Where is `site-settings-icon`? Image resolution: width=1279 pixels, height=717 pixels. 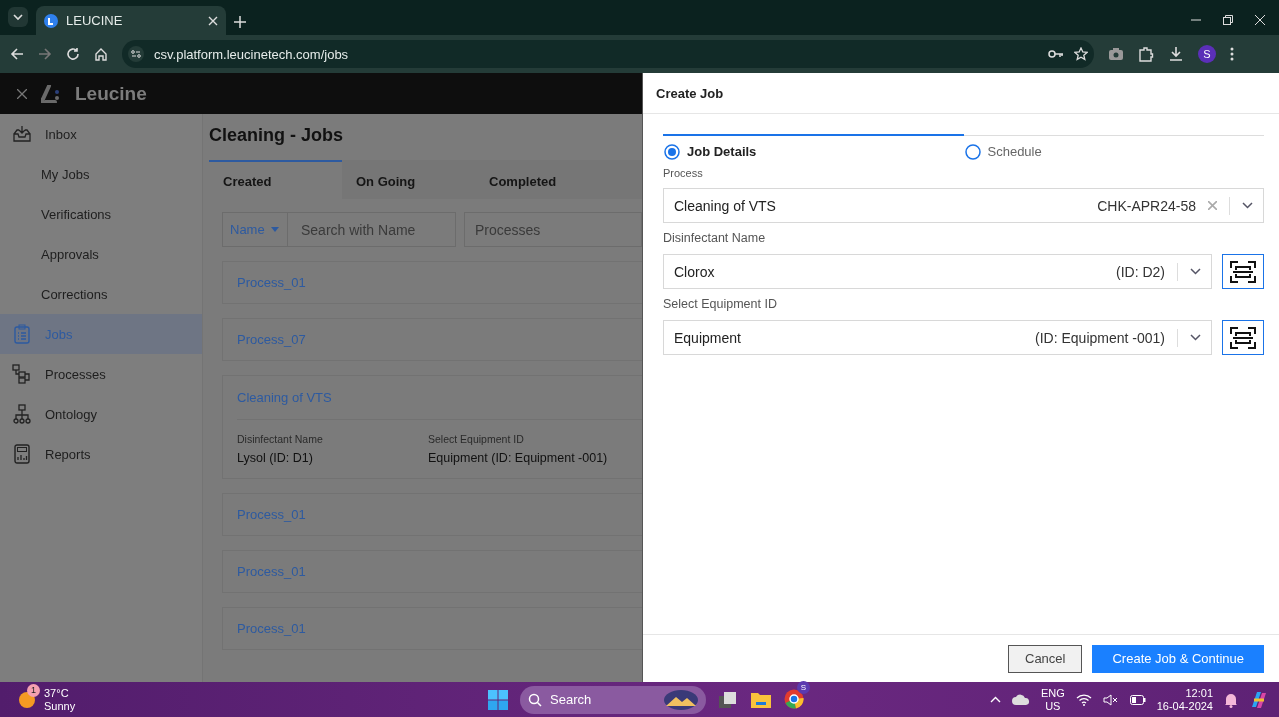
site-settings-icon is located at coordinates (136, 54).